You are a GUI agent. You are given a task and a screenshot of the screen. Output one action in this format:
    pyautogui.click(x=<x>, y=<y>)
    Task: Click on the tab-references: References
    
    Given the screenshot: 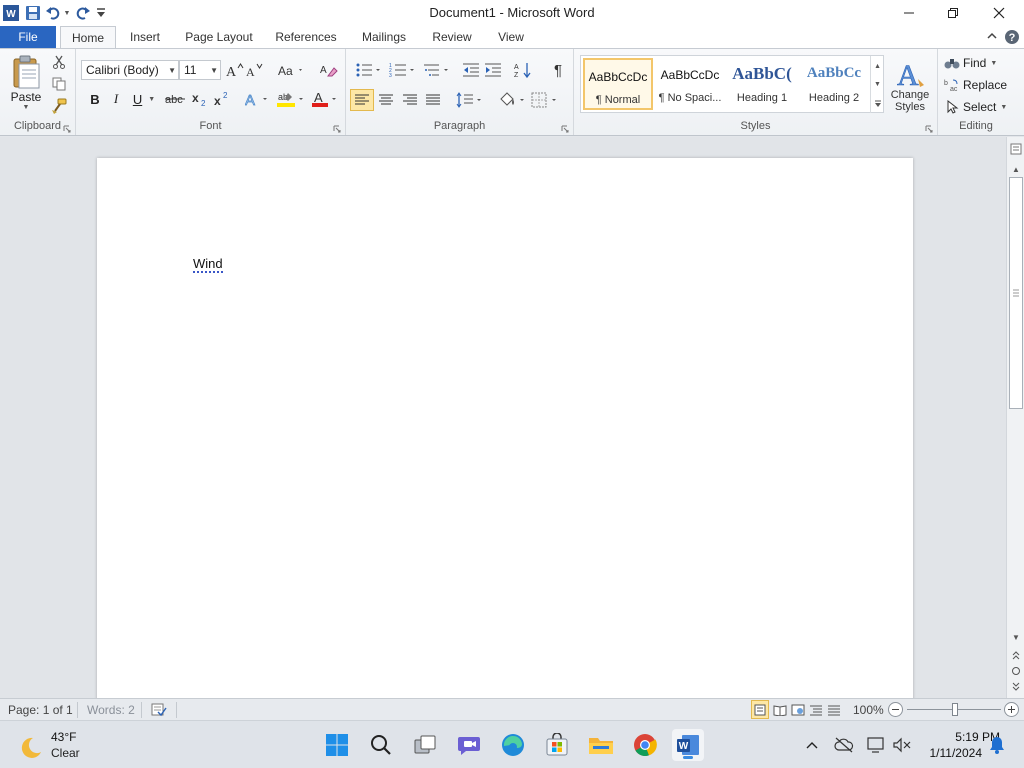 What is the action you would take?
    pyautogui.click(x=306, y=37)
    